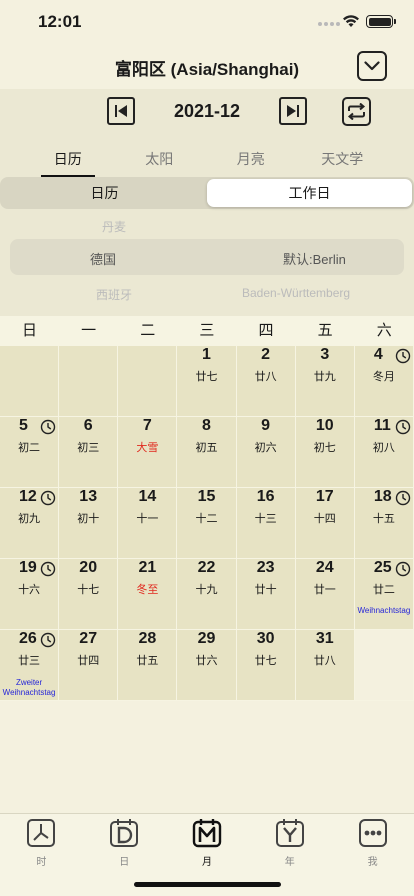 This screenshot has height=896, width=414. I want to click on tab-sun: 太阳, so click(160, 161).